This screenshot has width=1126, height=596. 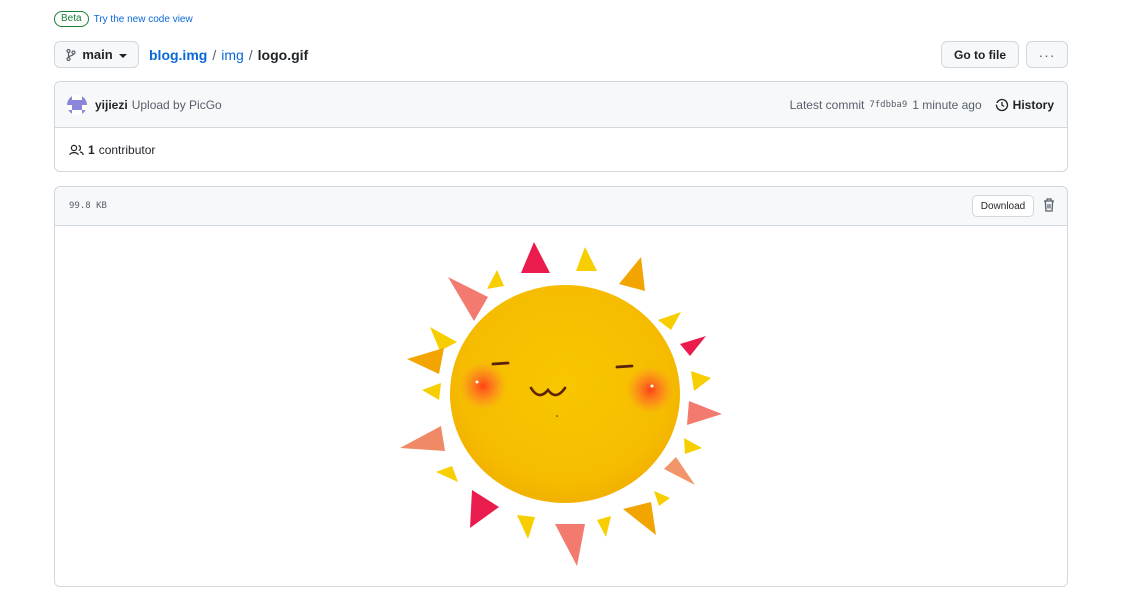 I want to click on history-link: History, so click(x=1024, y=105).